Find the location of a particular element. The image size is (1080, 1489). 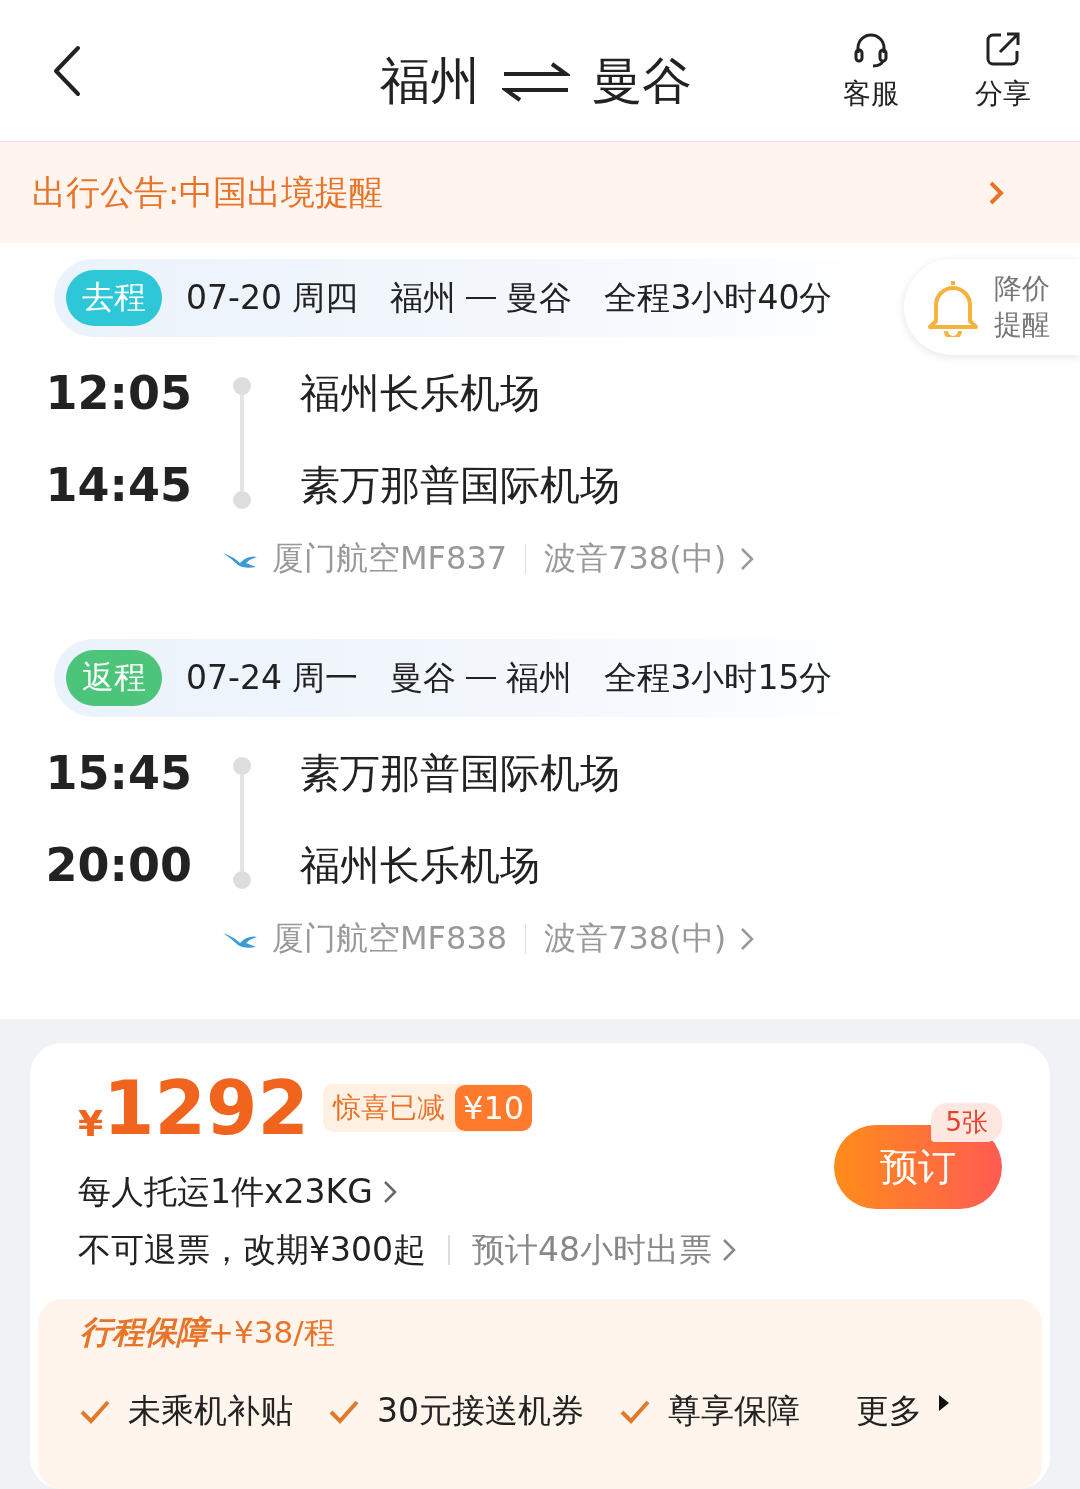

route-to: 福州 is located at coordinates (539, 677).